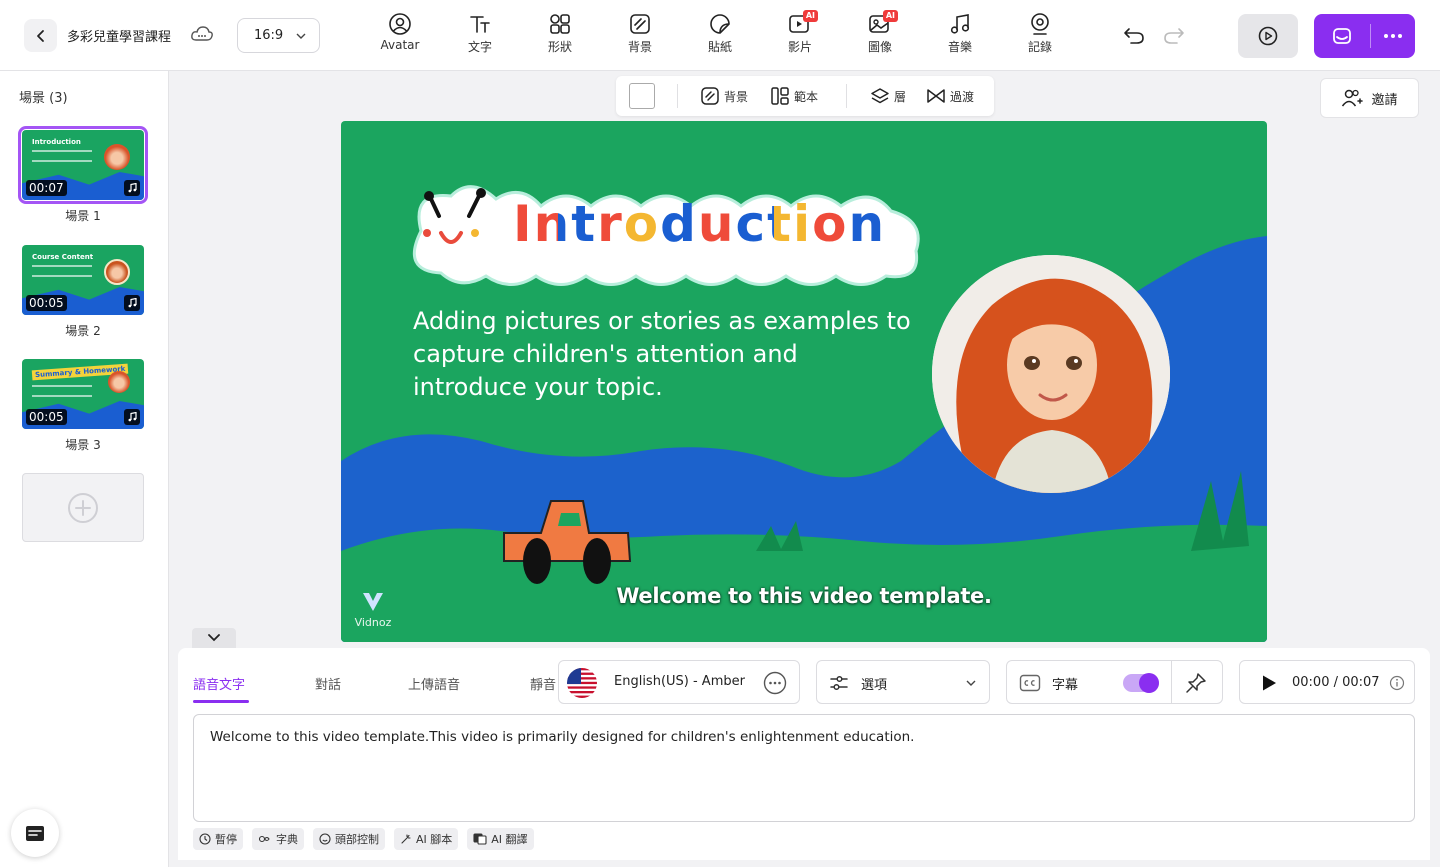  Describe the element at coordinates (479, 47) in the screenshot. I see `tool-label: 文字` at that location.